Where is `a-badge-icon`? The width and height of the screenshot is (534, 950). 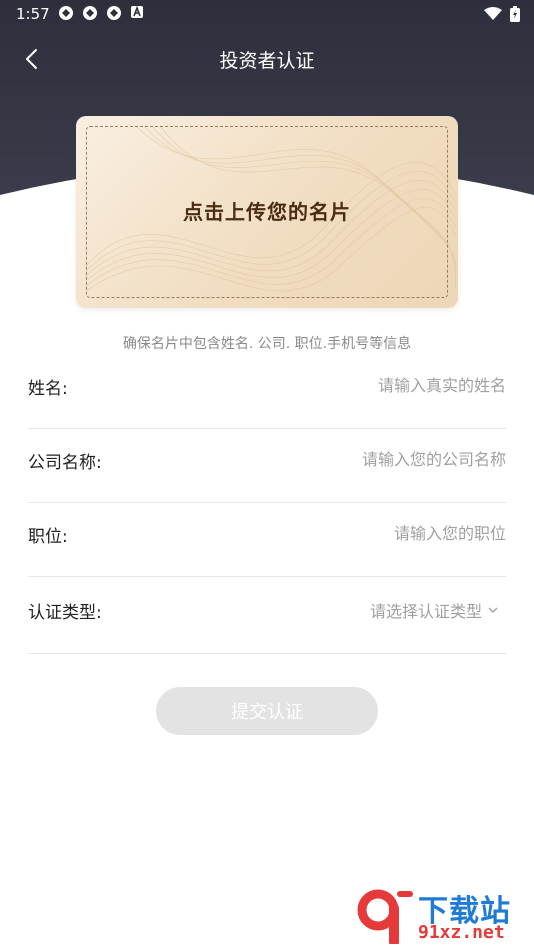
a-badge-icon is located at coordinates (137, 11).